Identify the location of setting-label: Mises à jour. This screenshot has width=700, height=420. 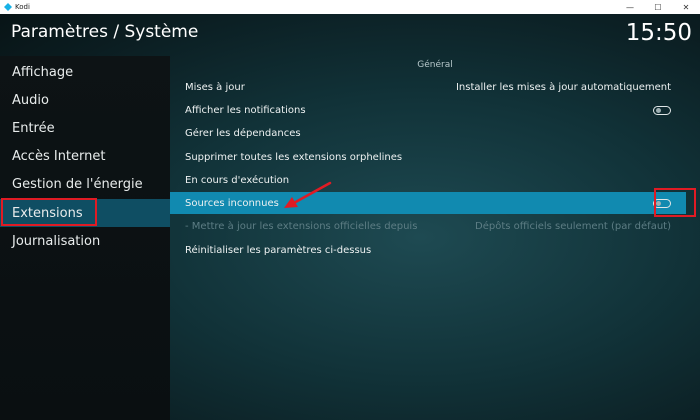
(215, 87).